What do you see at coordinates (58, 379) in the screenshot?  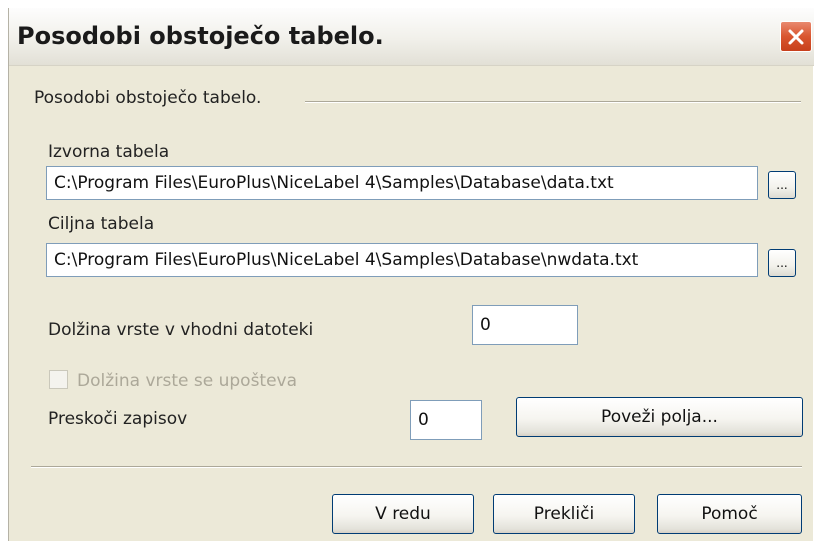 I see `line-length-respected-checkbox` at bounding box center [58, 379].